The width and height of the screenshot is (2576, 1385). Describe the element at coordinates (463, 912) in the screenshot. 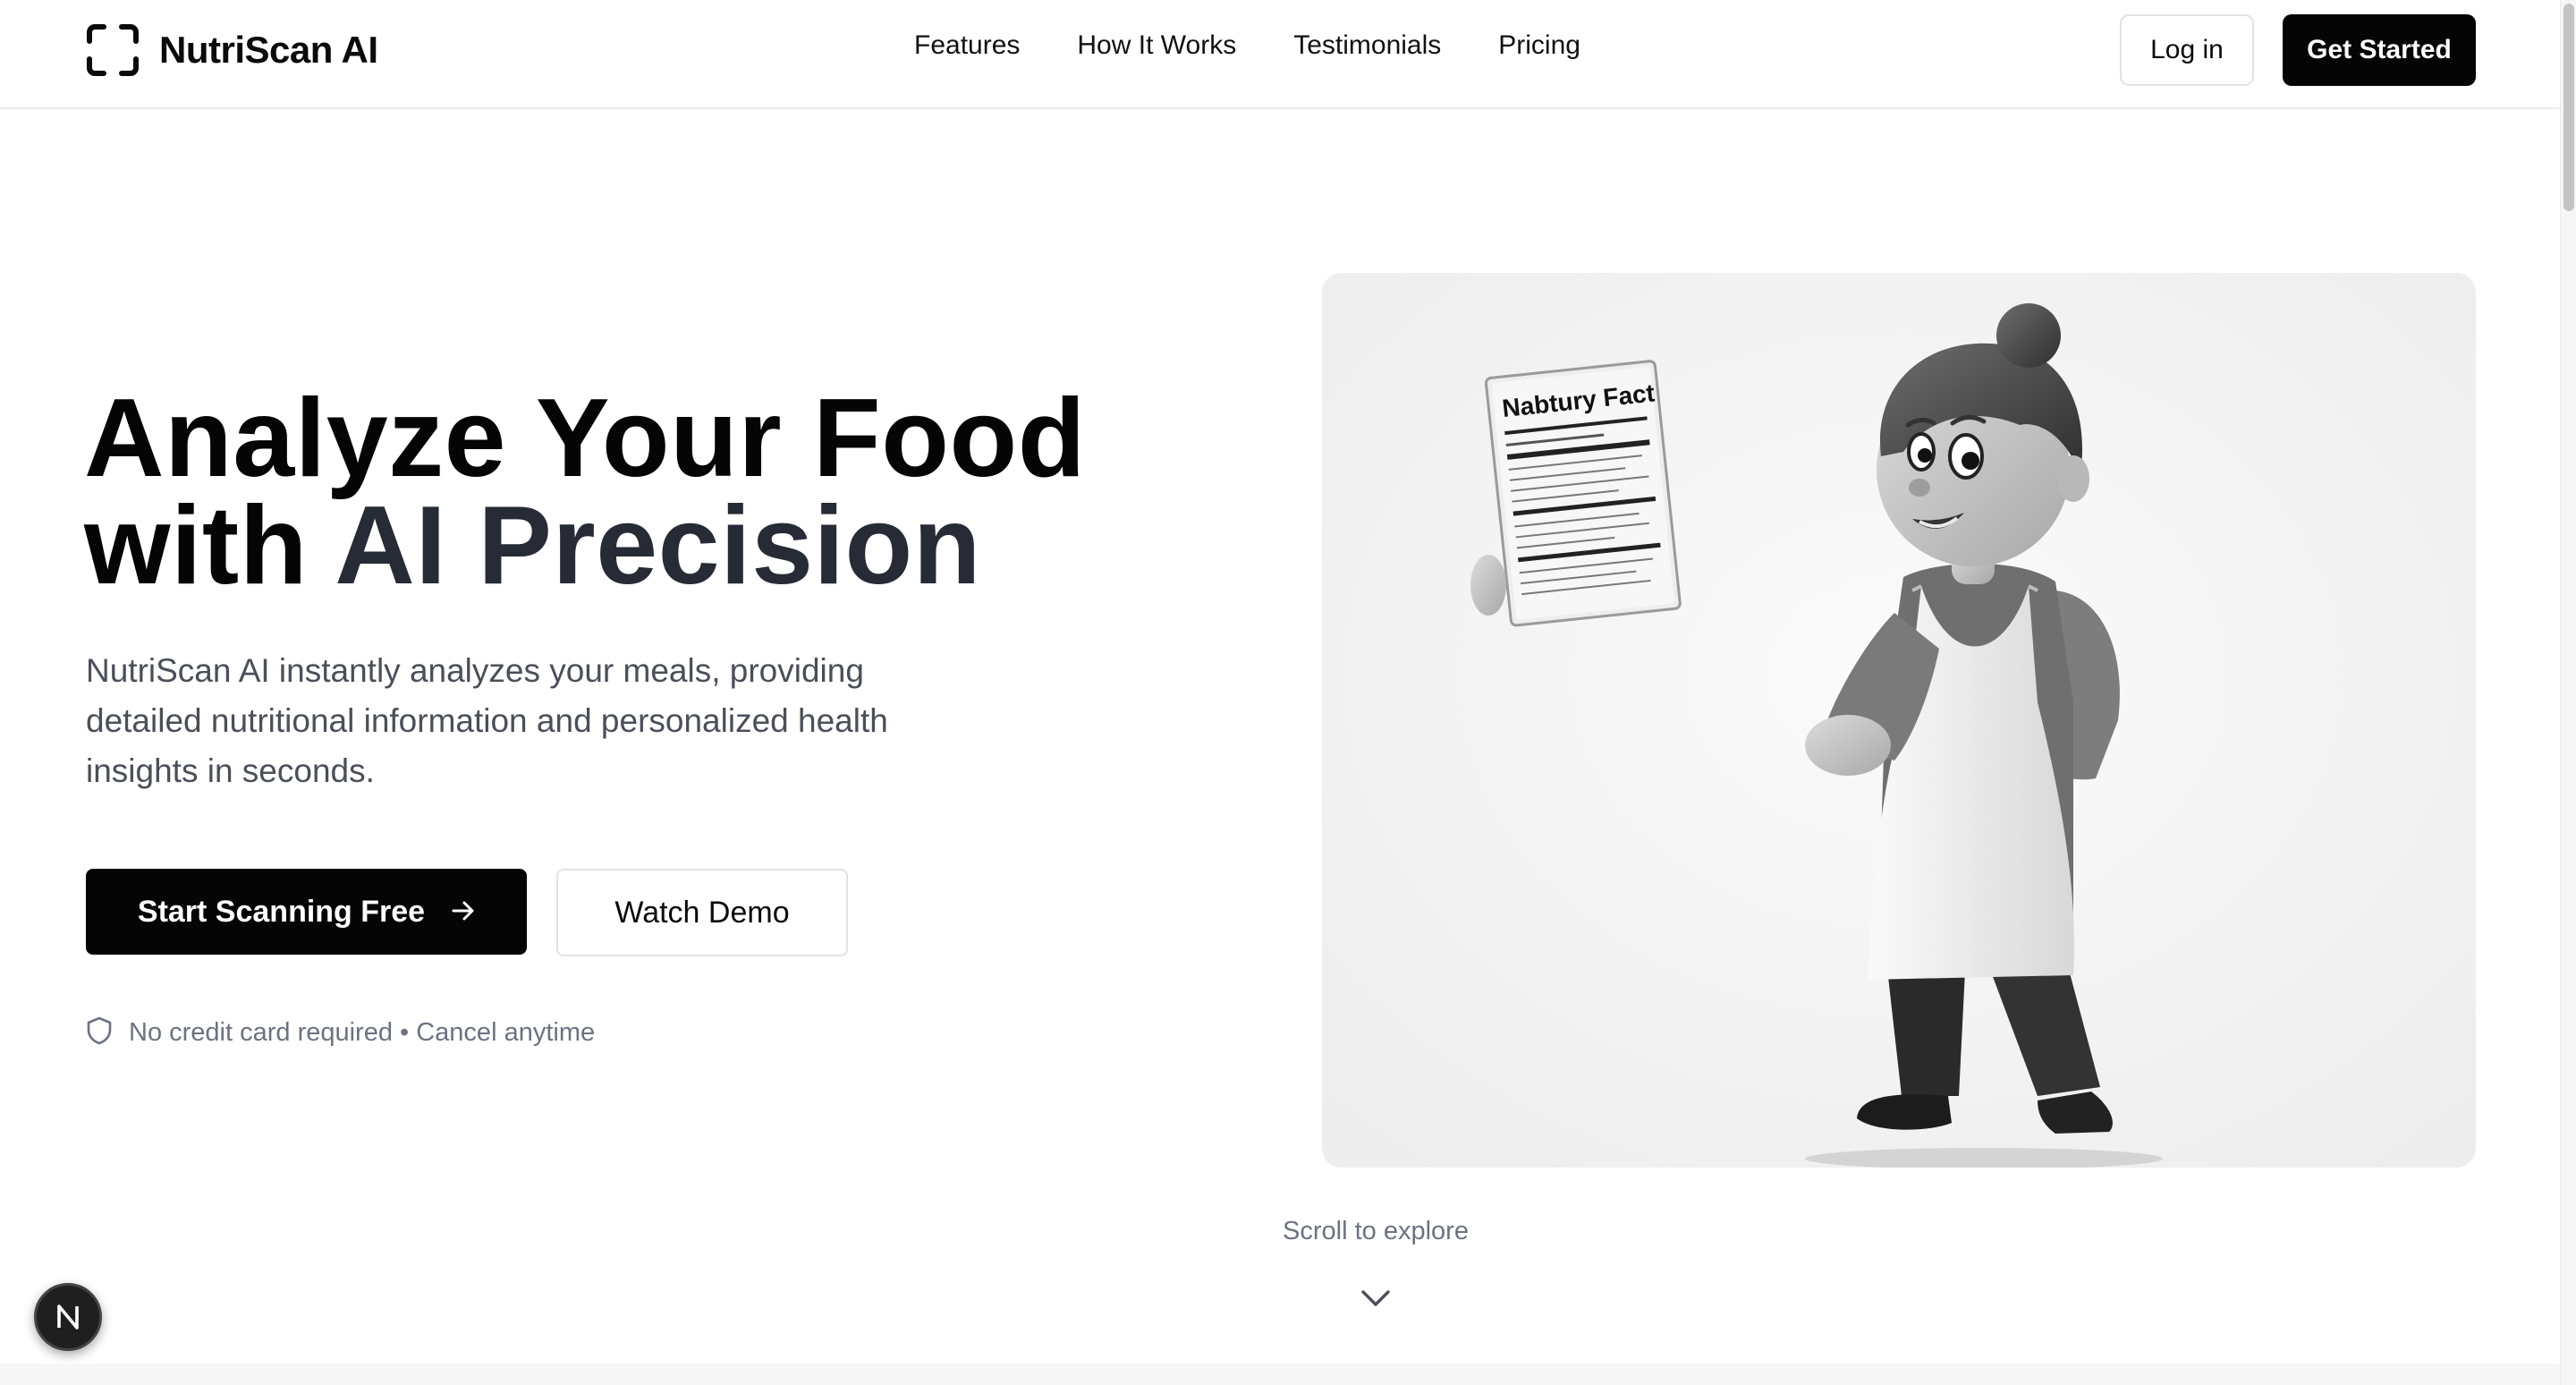

I see `arrow-right-icon` at that location.